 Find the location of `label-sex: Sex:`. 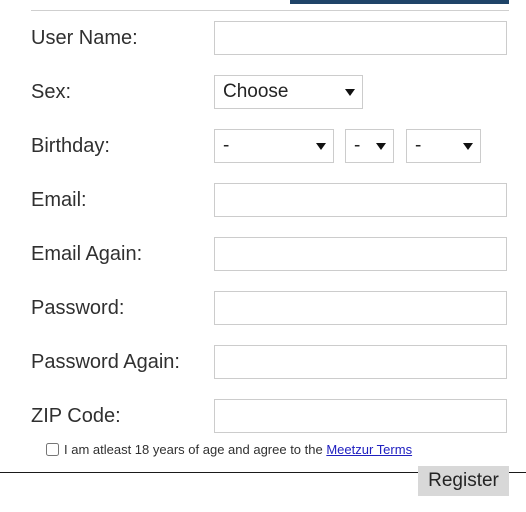

label-sex: Sex: is located at coordinates (51, 92).